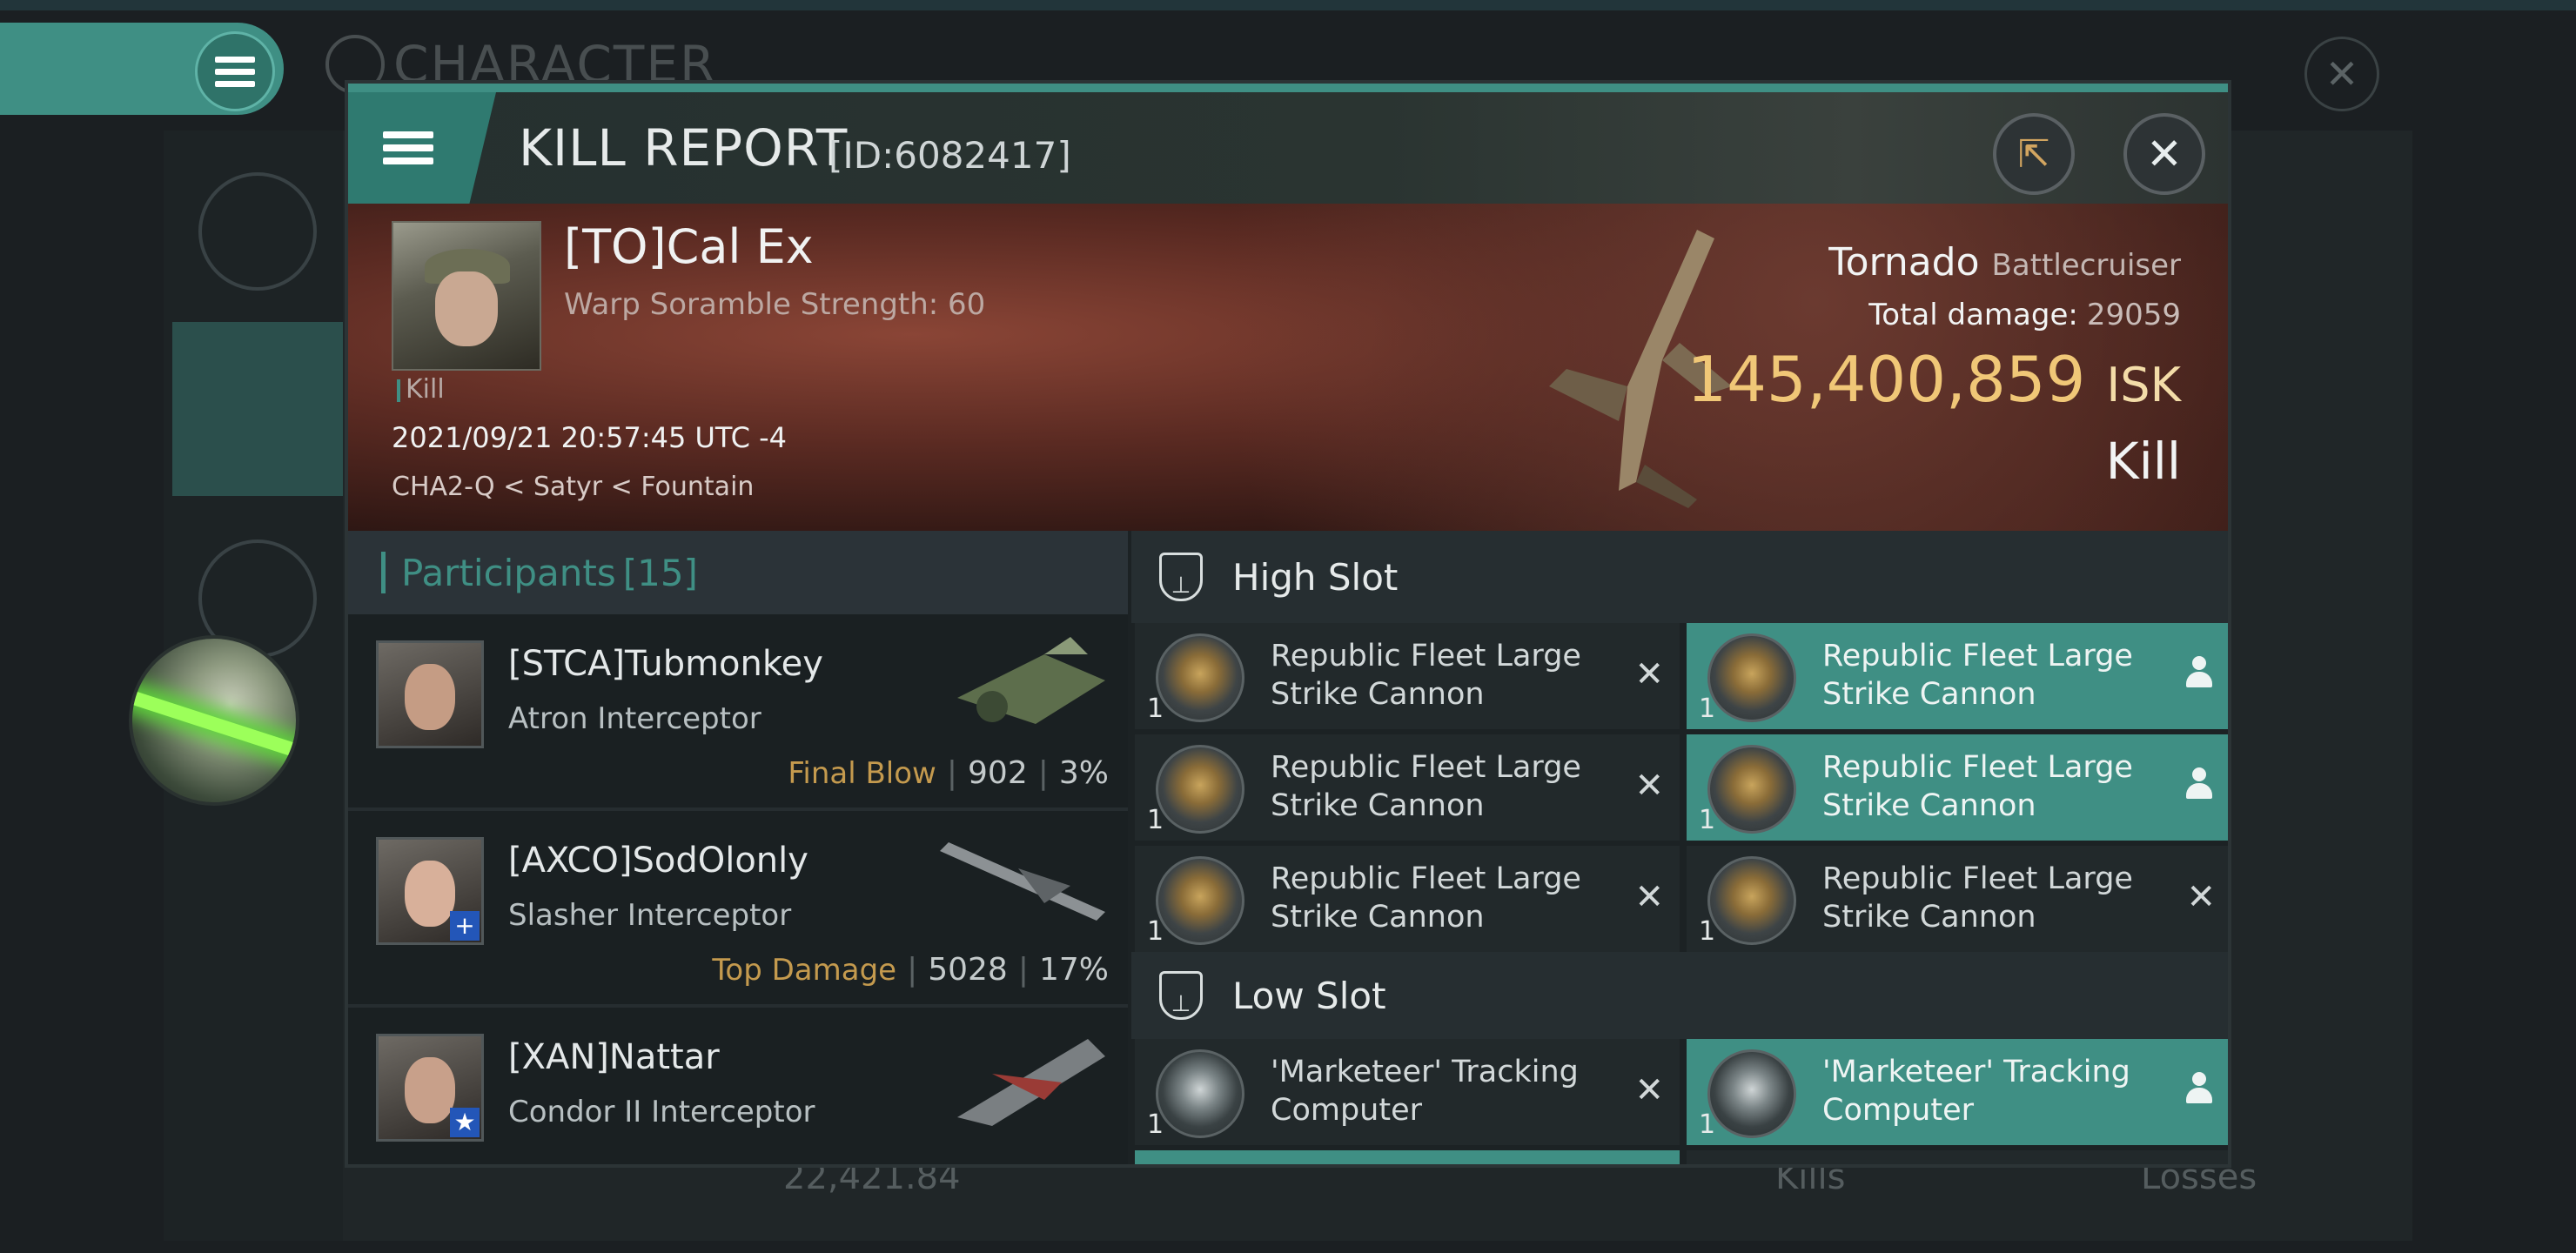 This screenshot has width=2576, height=1253. I want to click on total-damage: Total damage: 29059, so click(2024, 315).